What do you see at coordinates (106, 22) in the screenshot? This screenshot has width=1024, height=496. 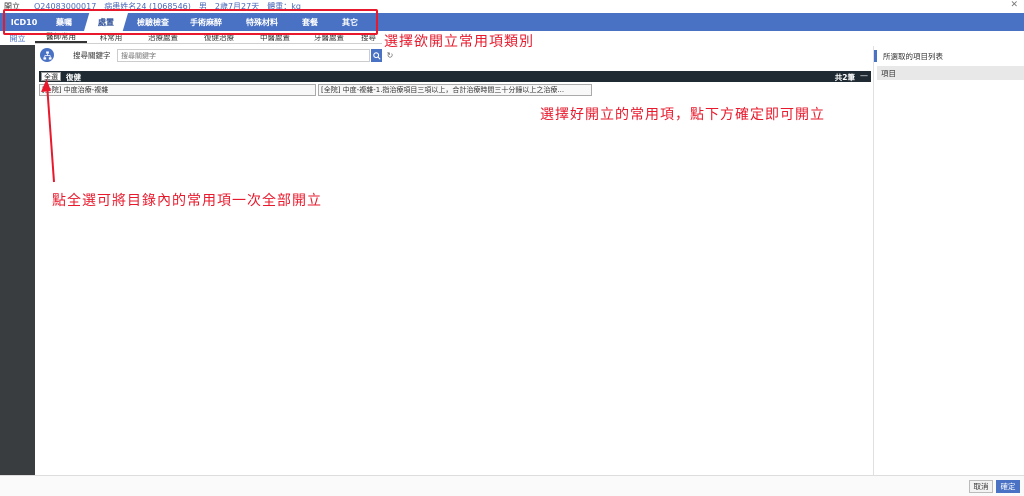 I see `tab-procedure: 處置` at bounding box center [106, 22].